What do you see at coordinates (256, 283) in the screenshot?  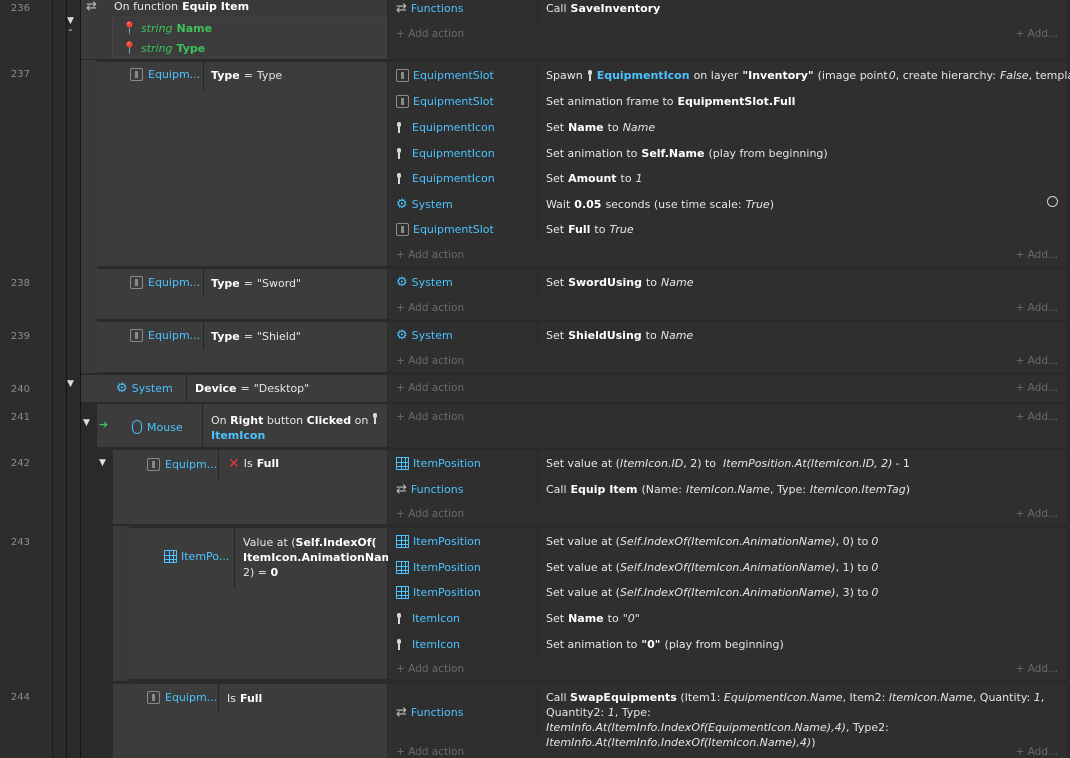 I see `condition-text: Type = "Sword"` at bounding box center [256, 283].